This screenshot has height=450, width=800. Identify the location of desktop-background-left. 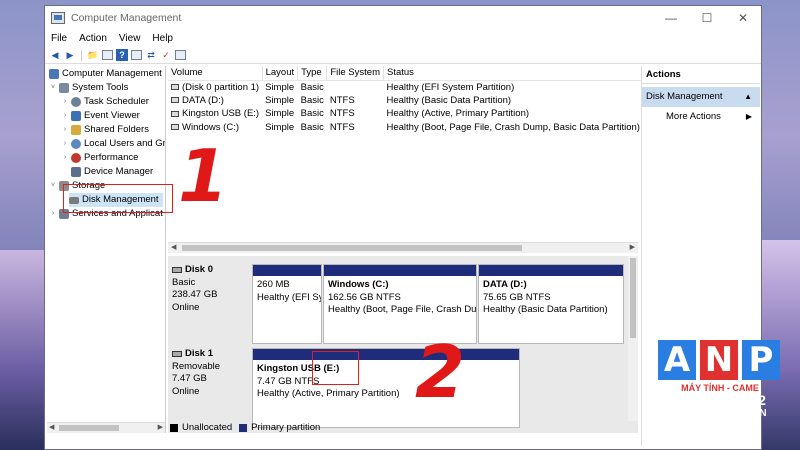
(24, 350).